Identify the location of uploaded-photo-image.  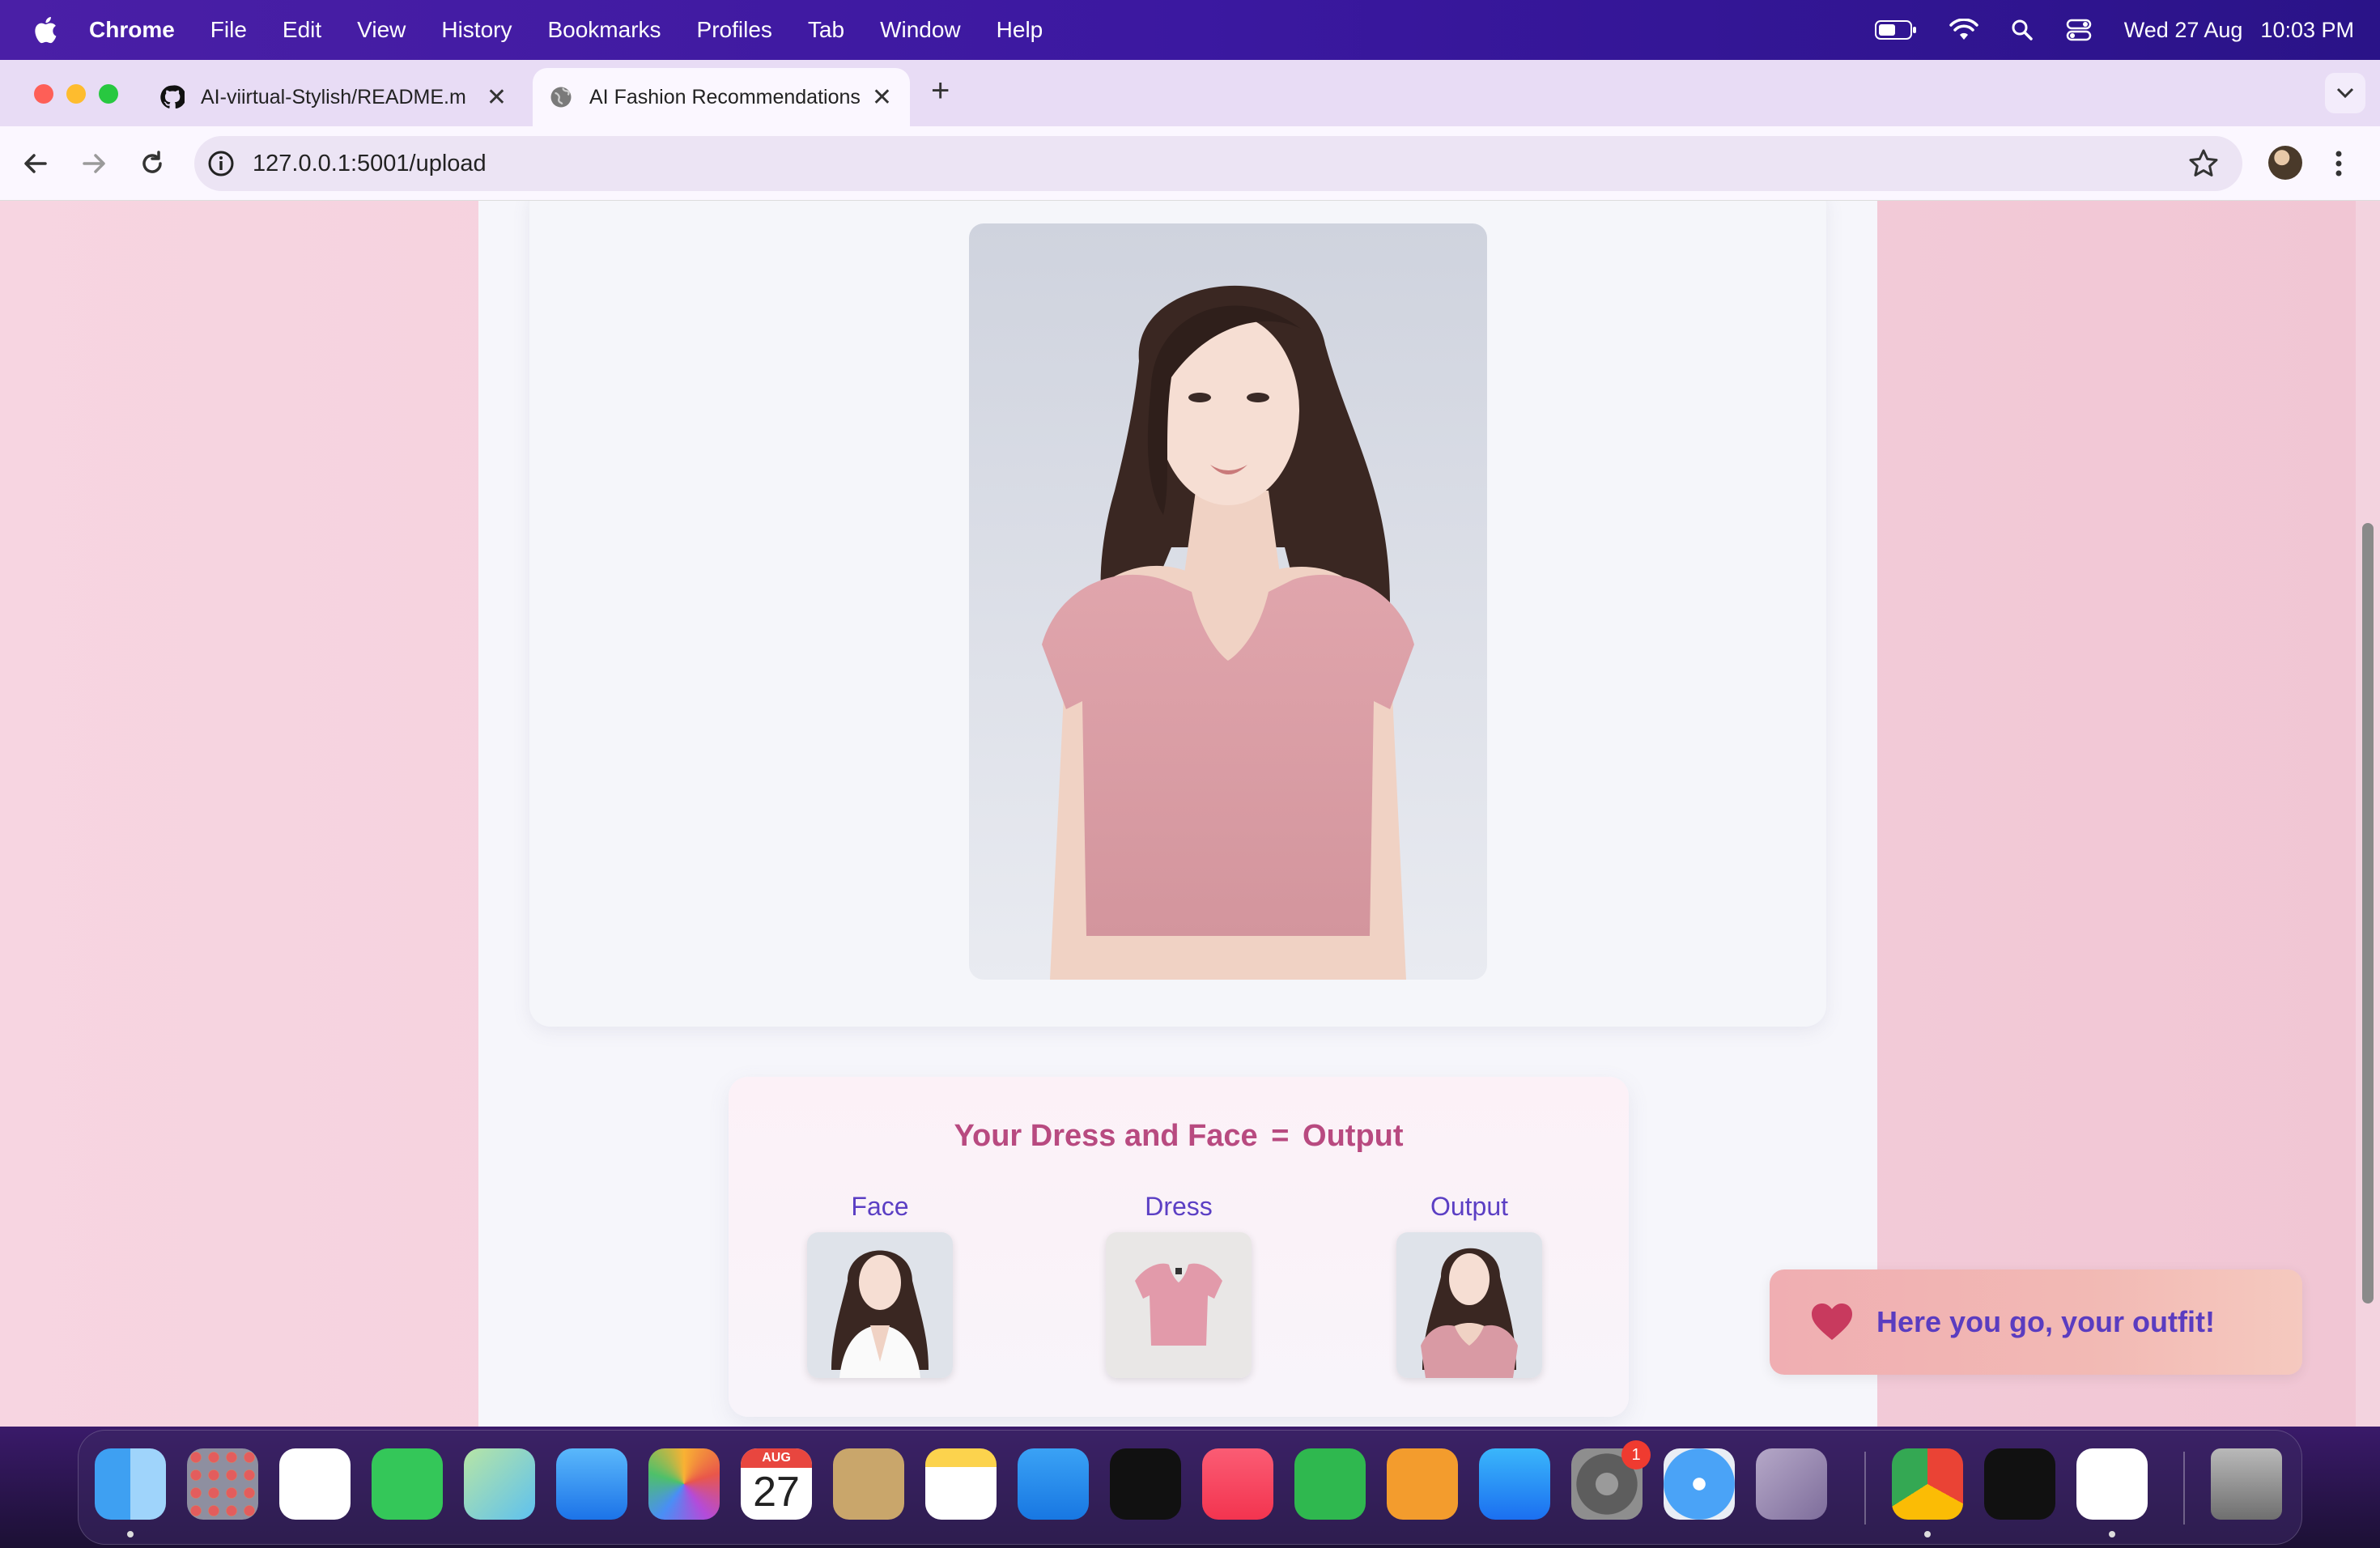
(1228, 601).